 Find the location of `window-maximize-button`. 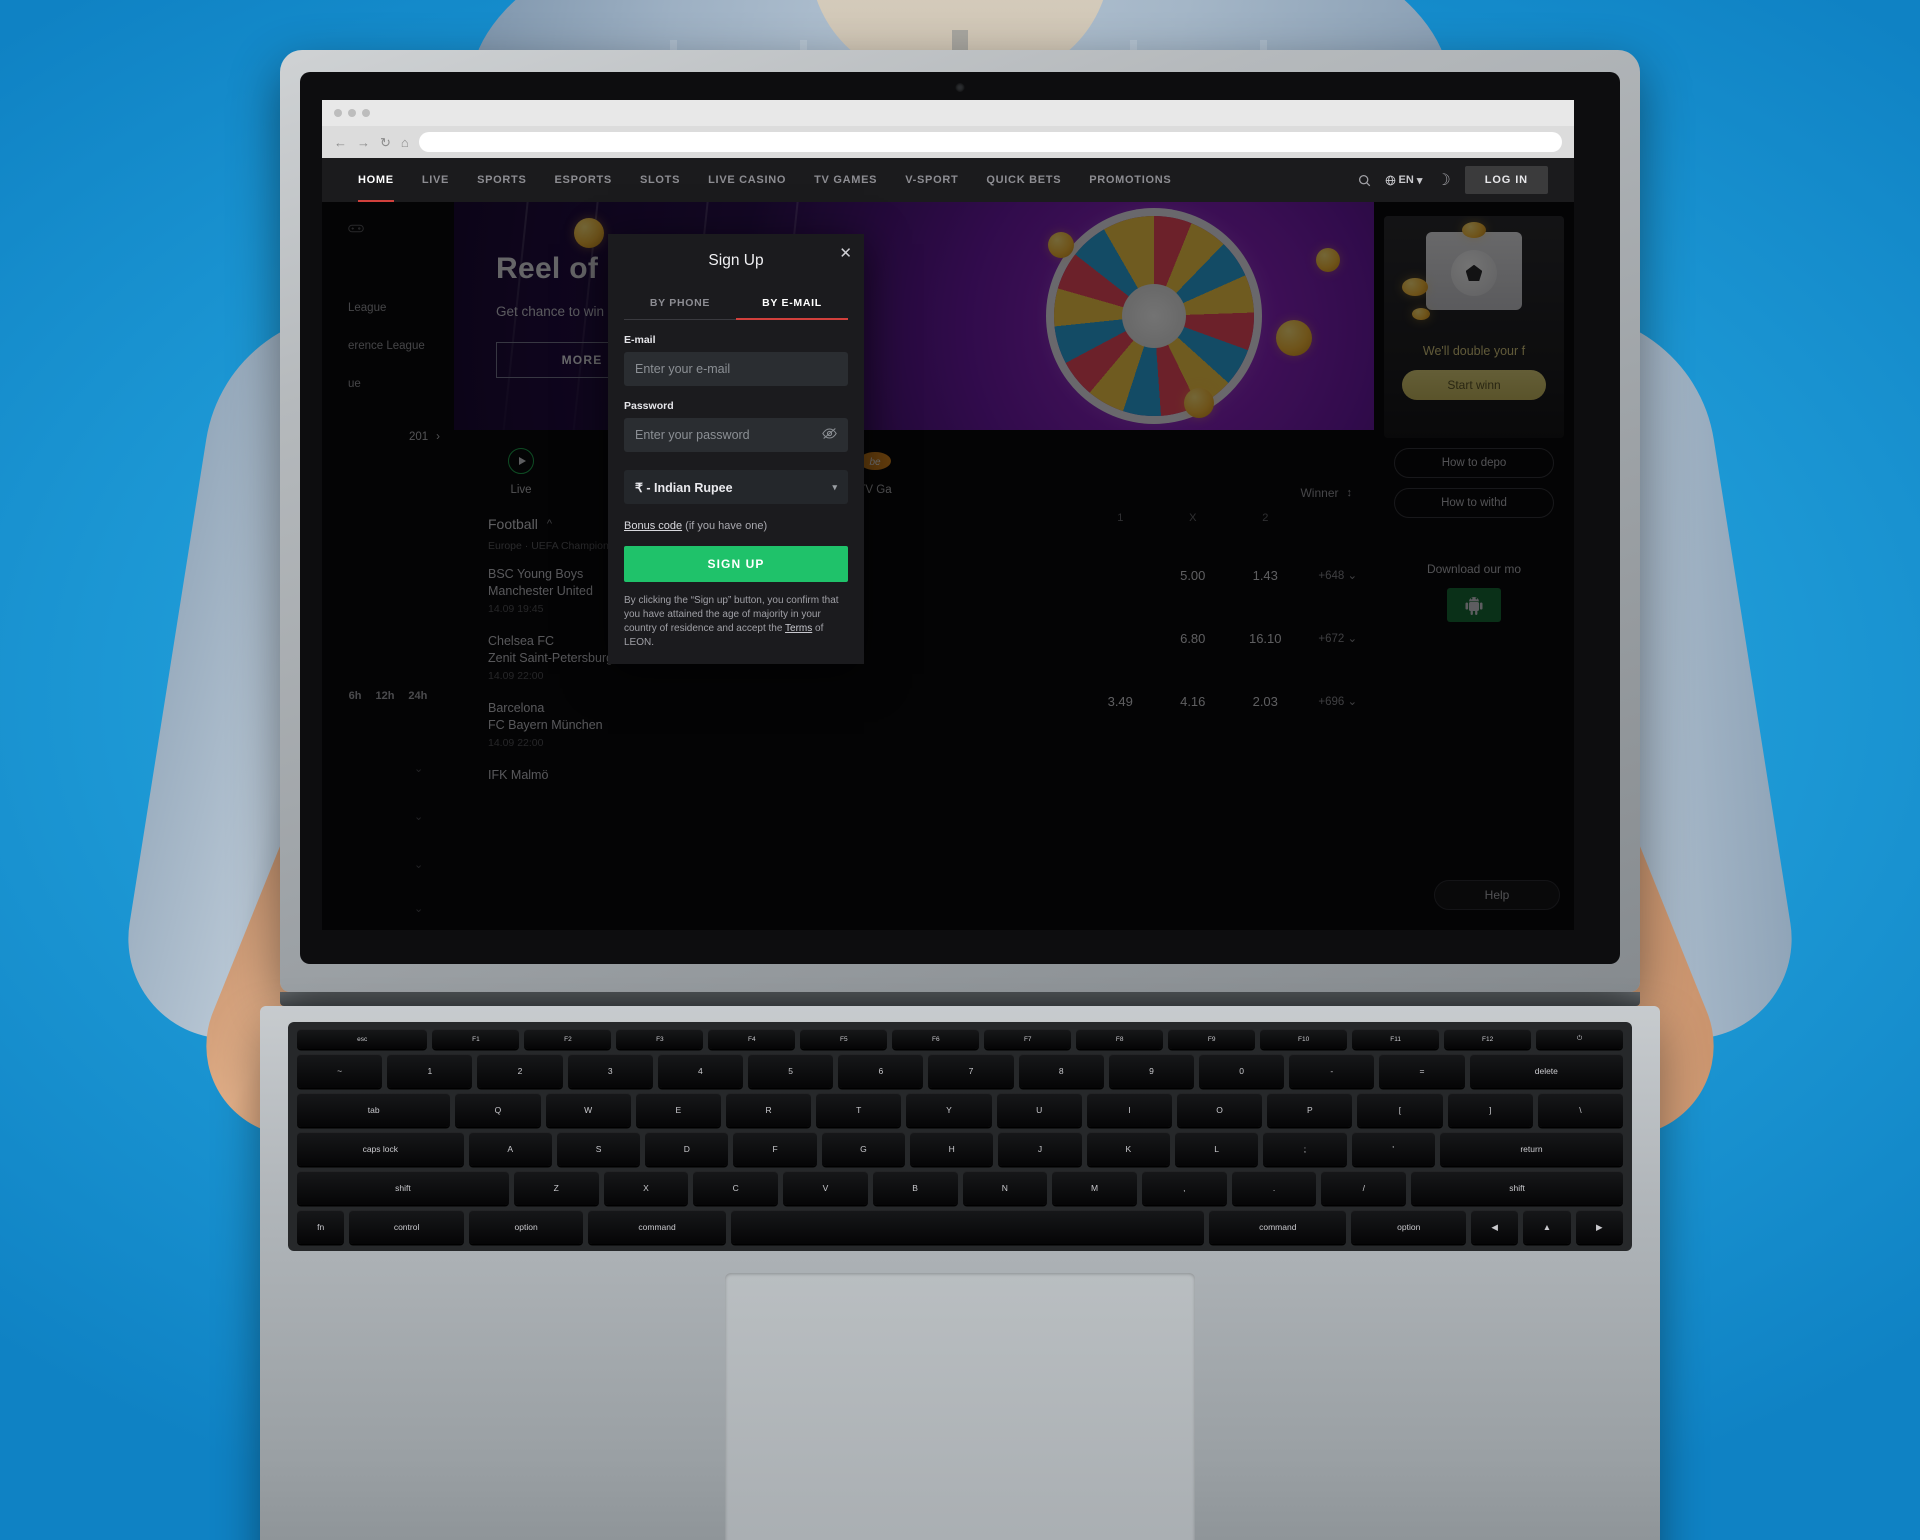

window-maximize-button is located at coordinates (366, 113).